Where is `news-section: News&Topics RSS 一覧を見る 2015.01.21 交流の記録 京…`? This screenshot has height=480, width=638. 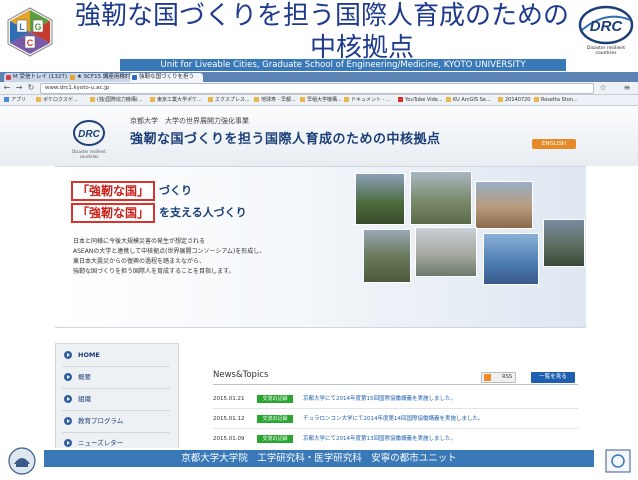
news-section: News&Topics RSS 一覧を見る 2015.01.21 交流の記録 京… is located at coordinates (395, 409).